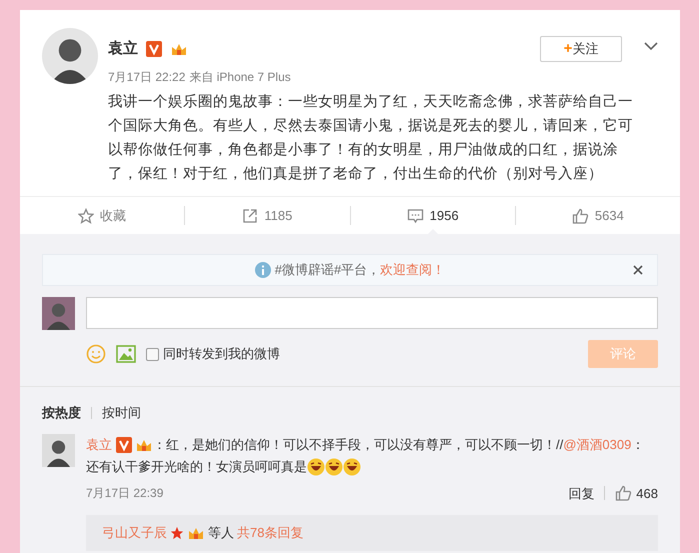  What do you see at coordinates (636, 493) in the screenshot?
I see `like-button: 468` at bounding box center [636, 493].